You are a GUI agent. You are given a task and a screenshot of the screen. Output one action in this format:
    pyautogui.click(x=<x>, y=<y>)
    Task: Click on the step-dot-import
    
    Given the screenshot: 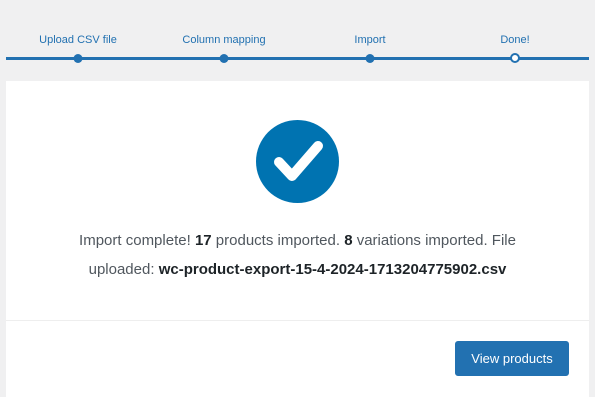 What is the action you would take?
    pyautogui.click(x=370, y=58)
    